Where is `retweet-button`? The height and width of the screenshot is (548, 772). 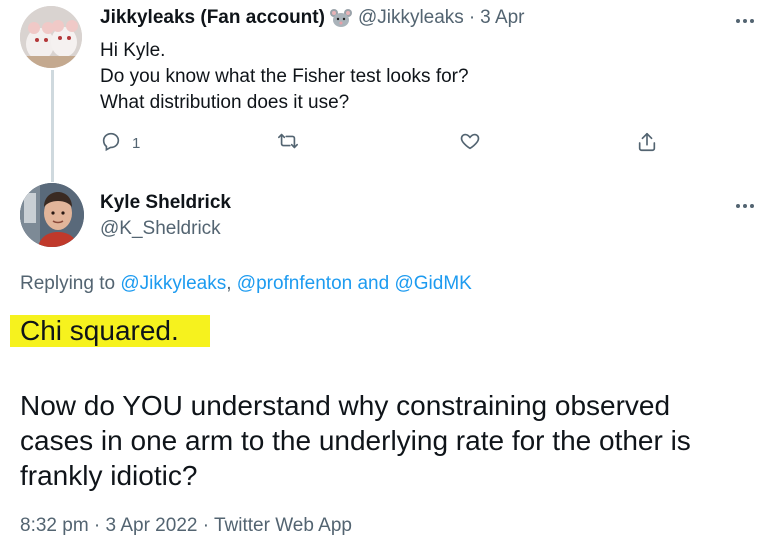
retweet-button is located at coordinates (288, 143).